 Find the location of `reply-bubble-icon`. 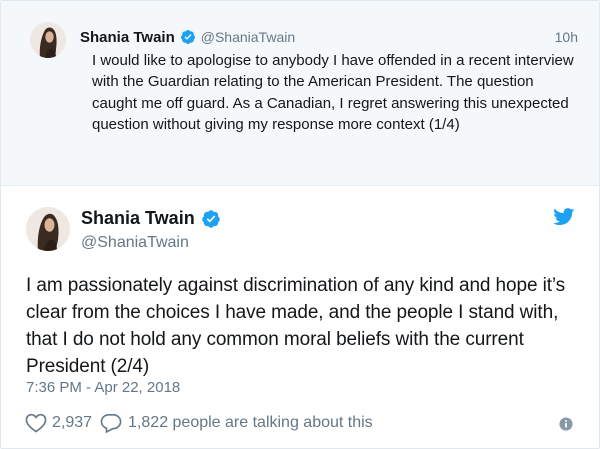

reply-bubble-icon is located at coordinates (111, 423).